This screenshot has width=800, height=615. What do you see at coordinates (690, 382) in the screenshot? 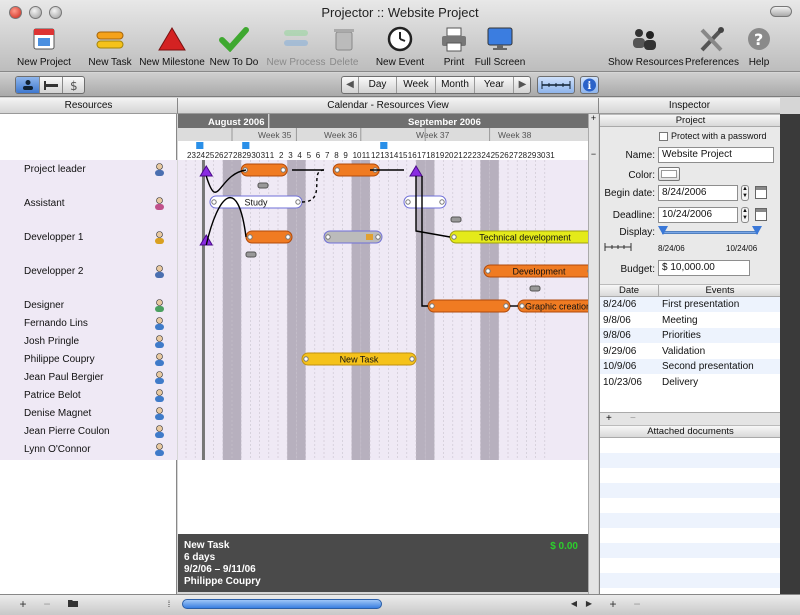
I see `event-row: 10/23/06 Delivery` at bounding box center [690, 382].